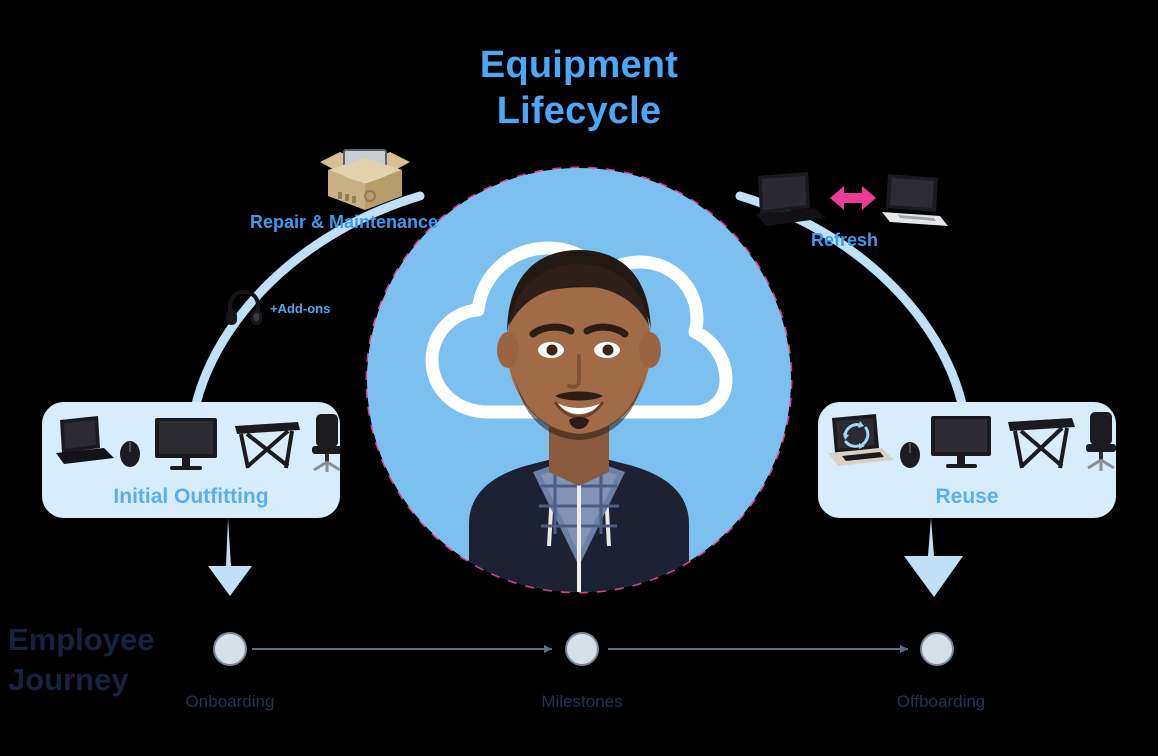 This screenshot has height=756, width=1158. Describe the element at coordinates (845, 240) in the screenshot. I see `refresh-label: Refresh` at that location.